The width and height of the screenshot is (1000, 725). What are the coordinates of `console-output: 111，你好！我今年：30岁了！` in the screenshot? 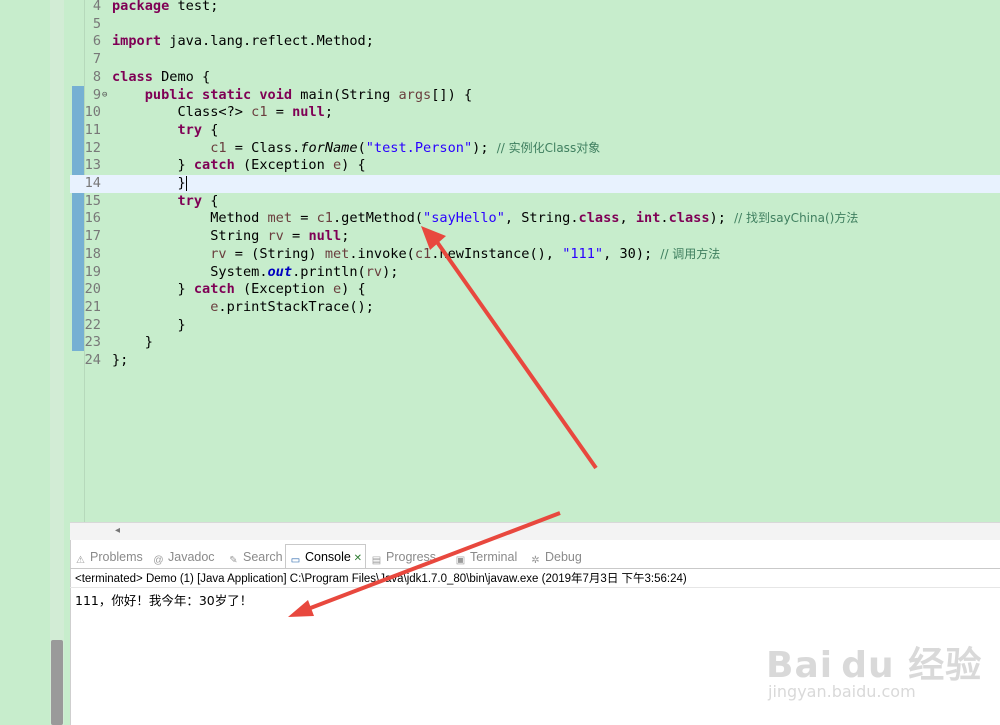 It's located at (163, 599).